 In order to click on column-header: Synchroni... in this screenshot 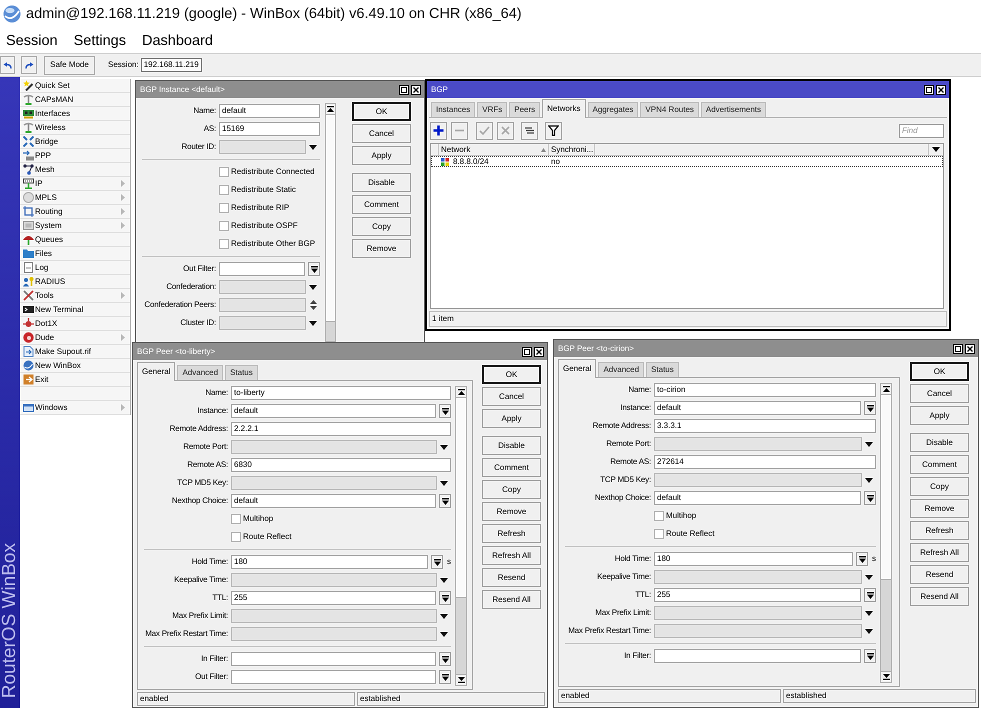, I will do `click(572, 149)`.